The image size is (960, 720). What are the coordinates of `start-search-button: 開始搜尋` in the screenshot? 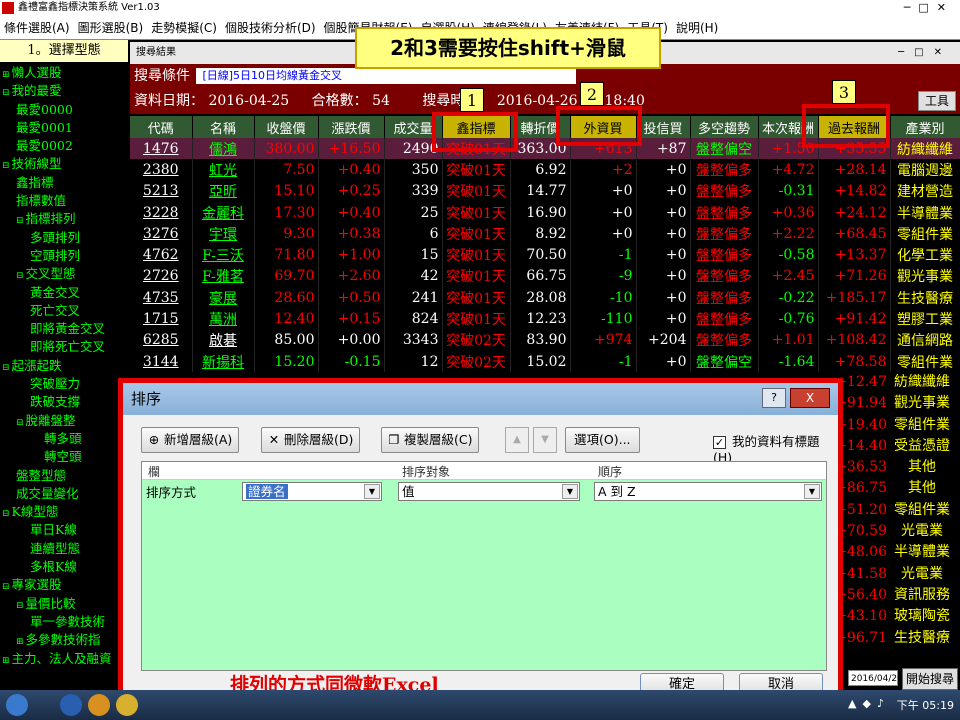 It's located at (930, 679).